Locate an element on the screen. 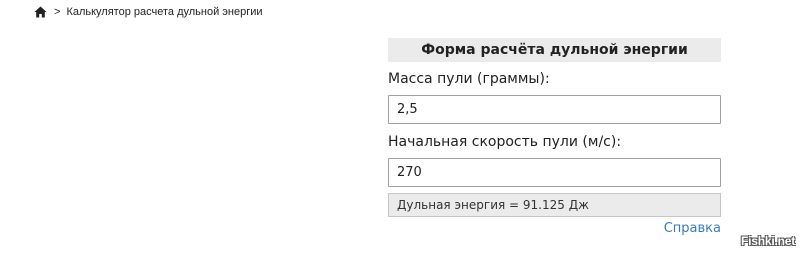 This screenshot has height=254, width=800. result-display: Дульная энергия = 91.125 Дж is located at coordinates (554, 205).